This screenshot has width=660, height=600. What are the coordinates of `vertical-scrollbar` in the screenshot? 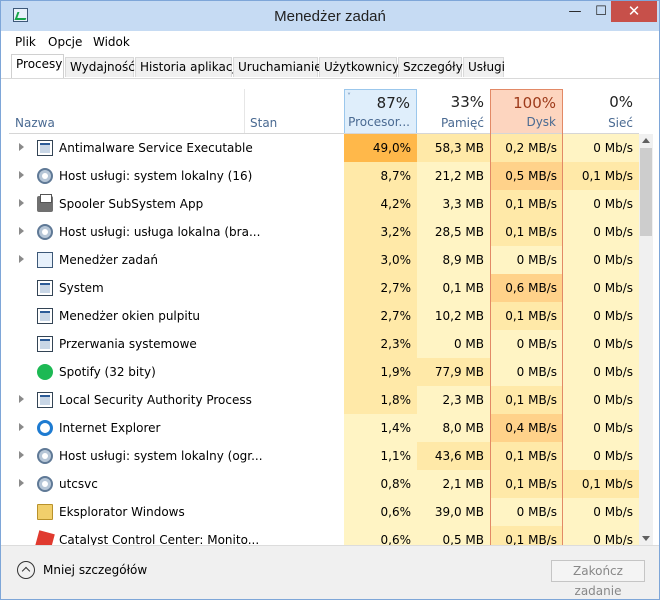 It's located at (646, 339).